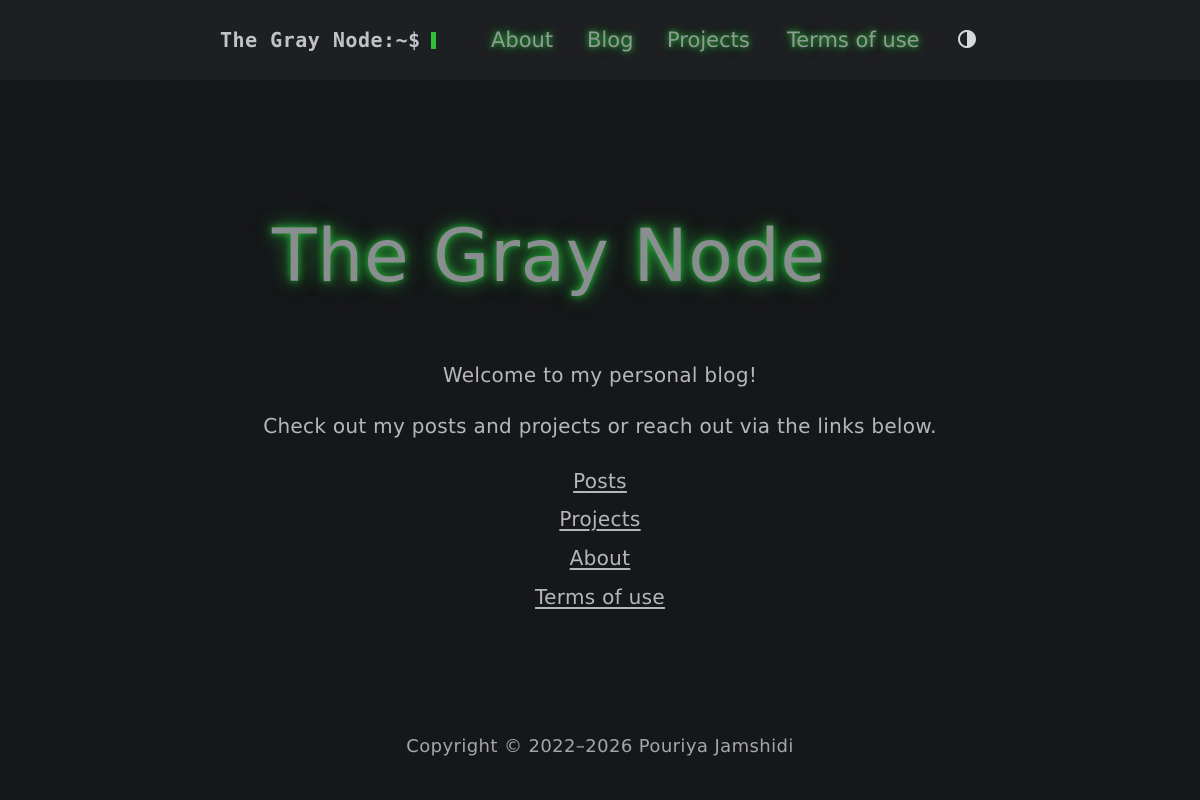 Image resolution: width=1200 pixels, height=800 pixels. I want to click on contrast-icon, so click(967, 39).